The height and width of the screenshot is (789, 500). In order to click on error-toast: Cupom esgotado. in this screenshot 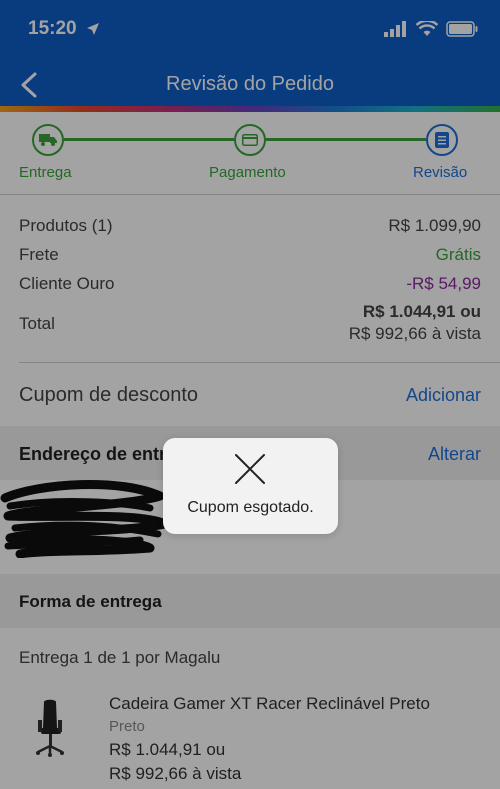, I will do `click(250, 486)`.